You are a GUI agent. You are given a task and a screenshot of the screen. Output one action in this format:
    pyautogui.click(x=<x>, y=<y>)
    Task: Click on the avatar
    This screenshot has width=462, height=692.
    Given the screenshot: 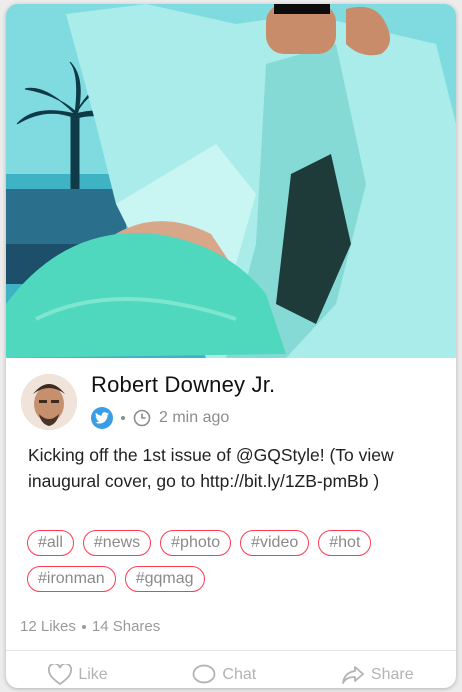 What is the action you would take?
    pyautogui.click(x=49, y=402)
    